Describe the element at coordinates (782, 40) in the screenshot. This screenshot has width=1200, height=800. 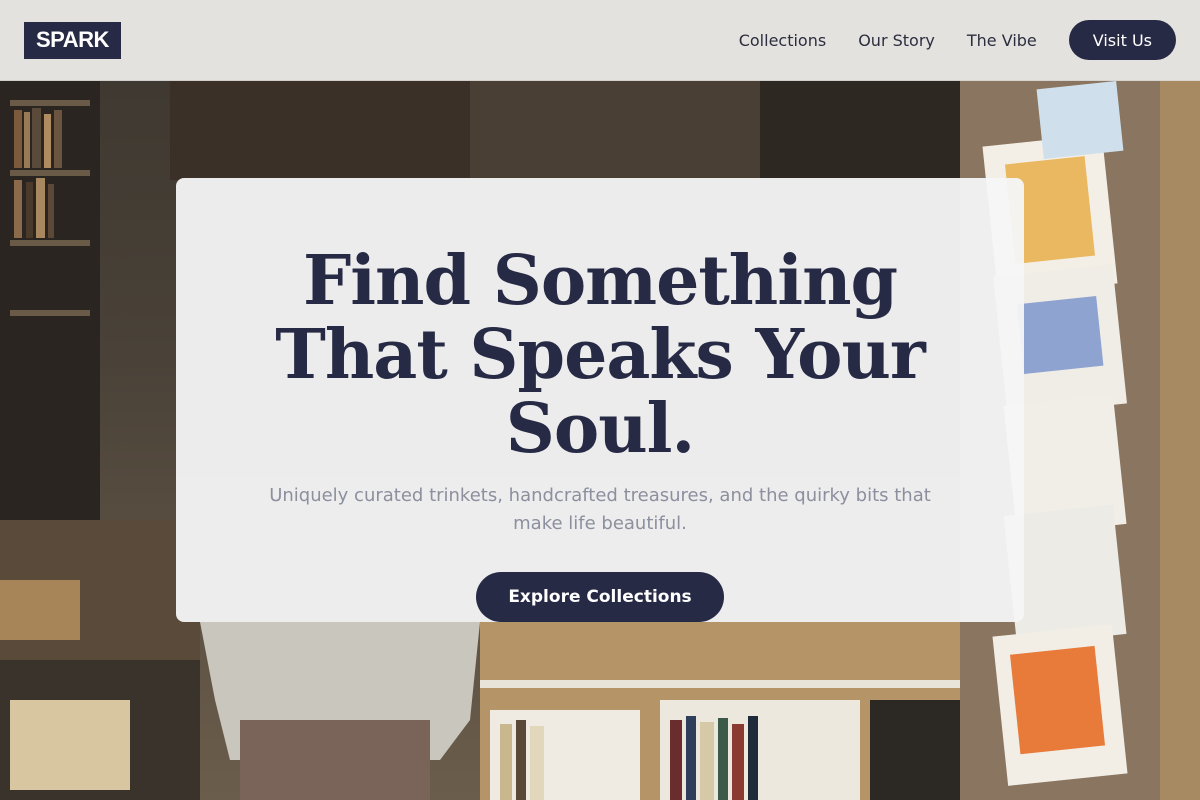
I see `nav-link-collections: Collections` at that location.